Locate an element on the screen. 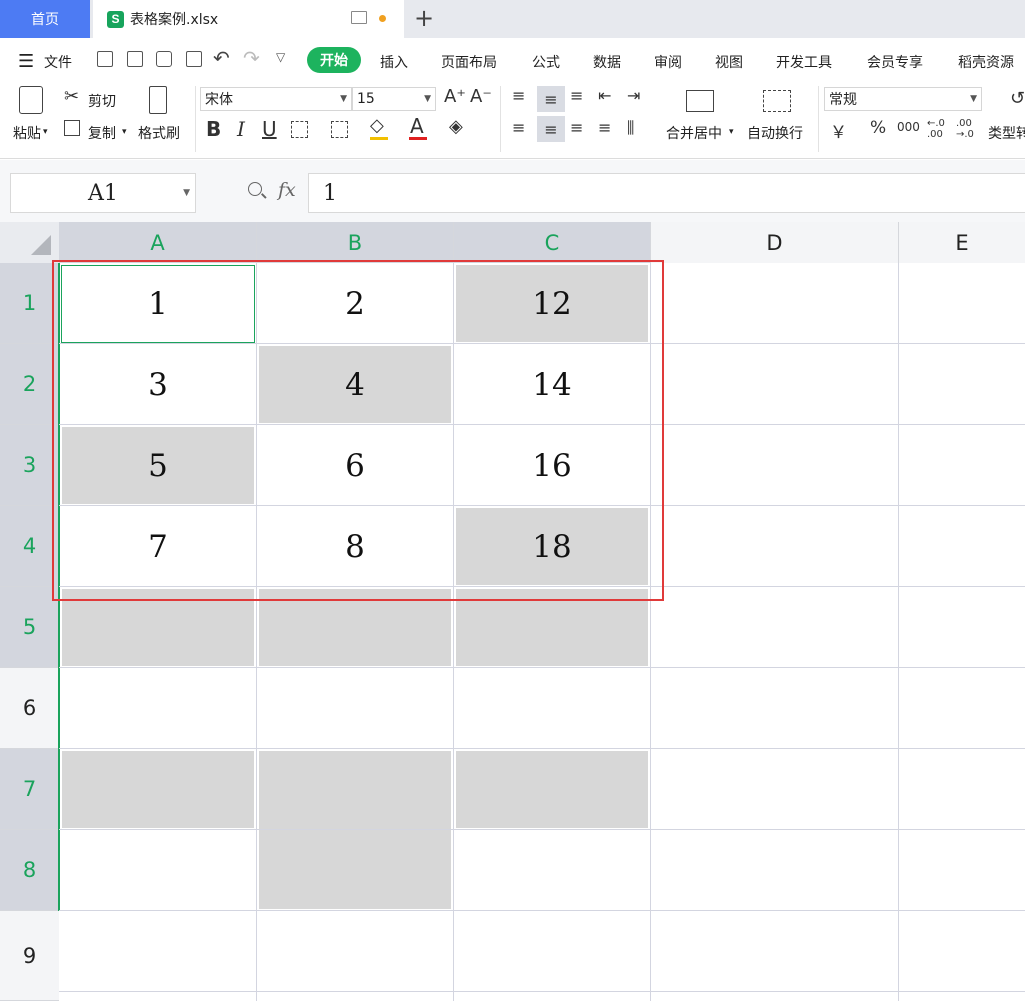  align-bottom-icon: ≡ is located at coordinates (576, 95).